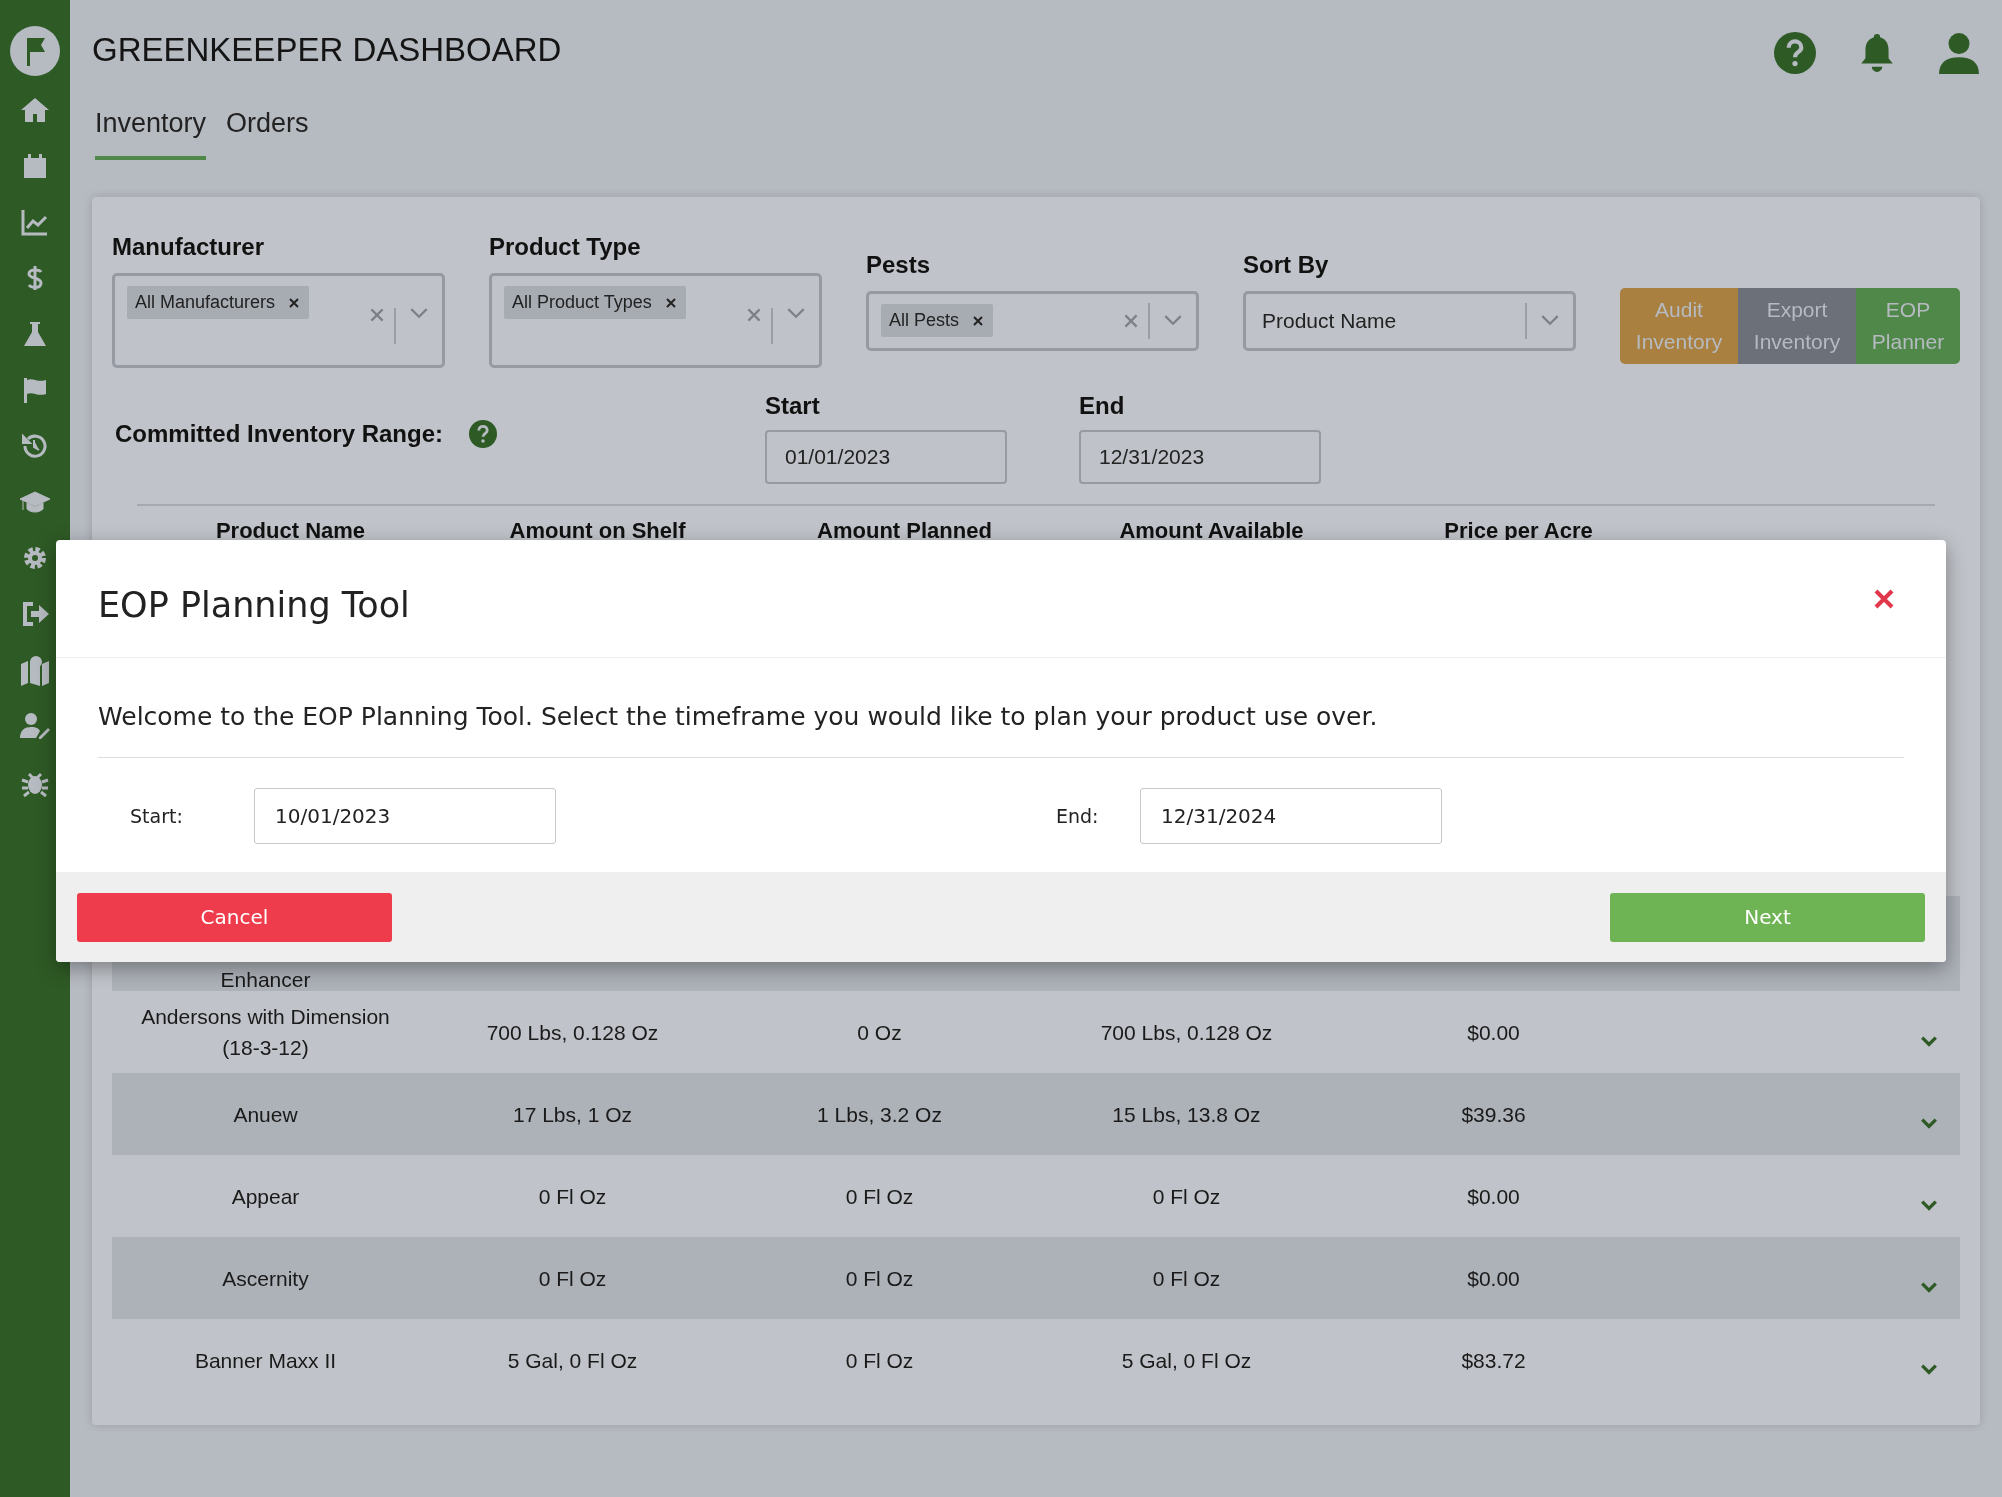  Describe the element at coordinates (35, 51) in the screenshot. I see `flag-logo-icon` at that location.